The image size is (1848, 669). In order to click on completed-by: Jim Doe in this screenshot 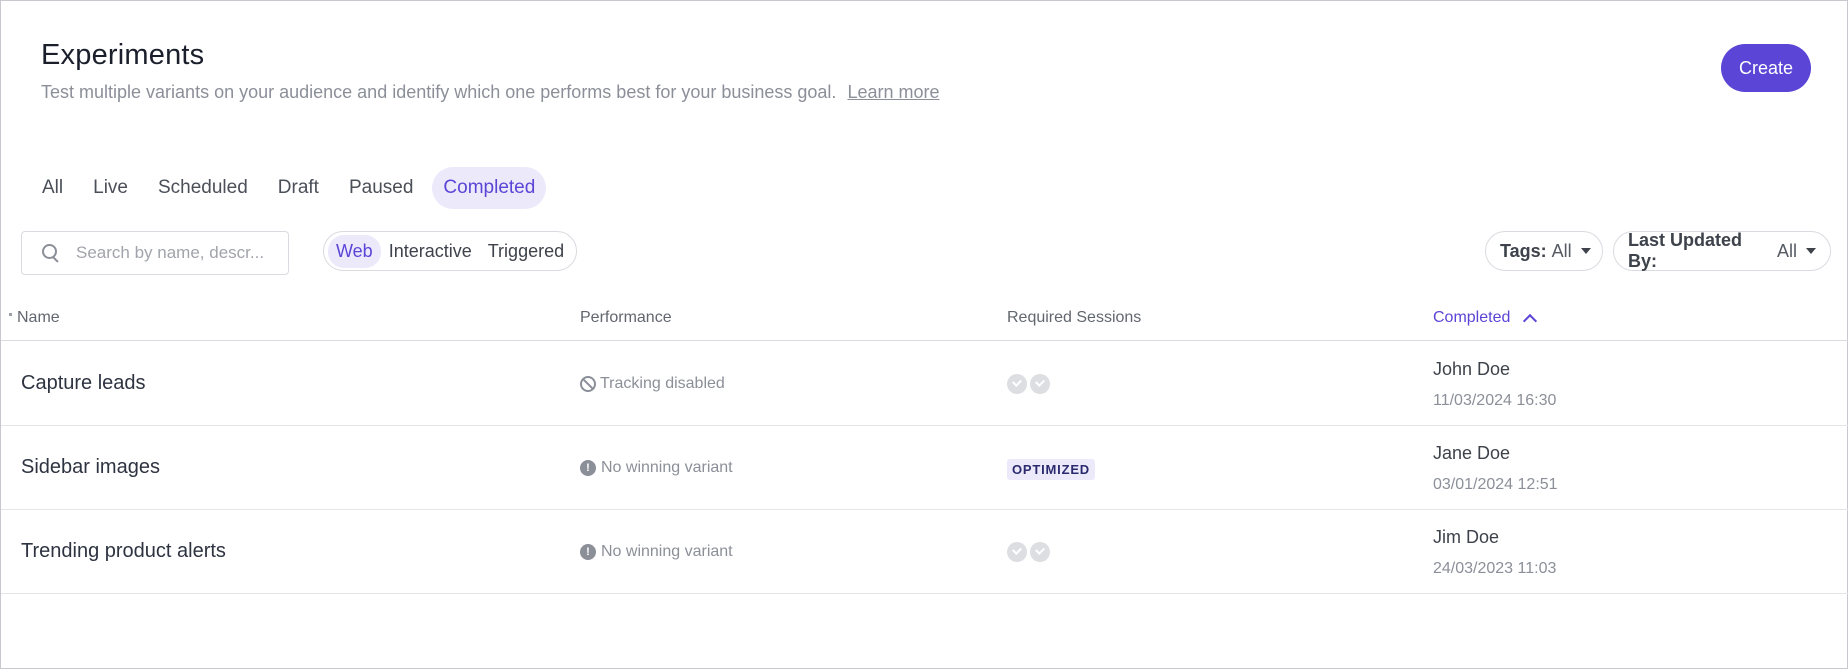, I will do `click(1466, 537)`.